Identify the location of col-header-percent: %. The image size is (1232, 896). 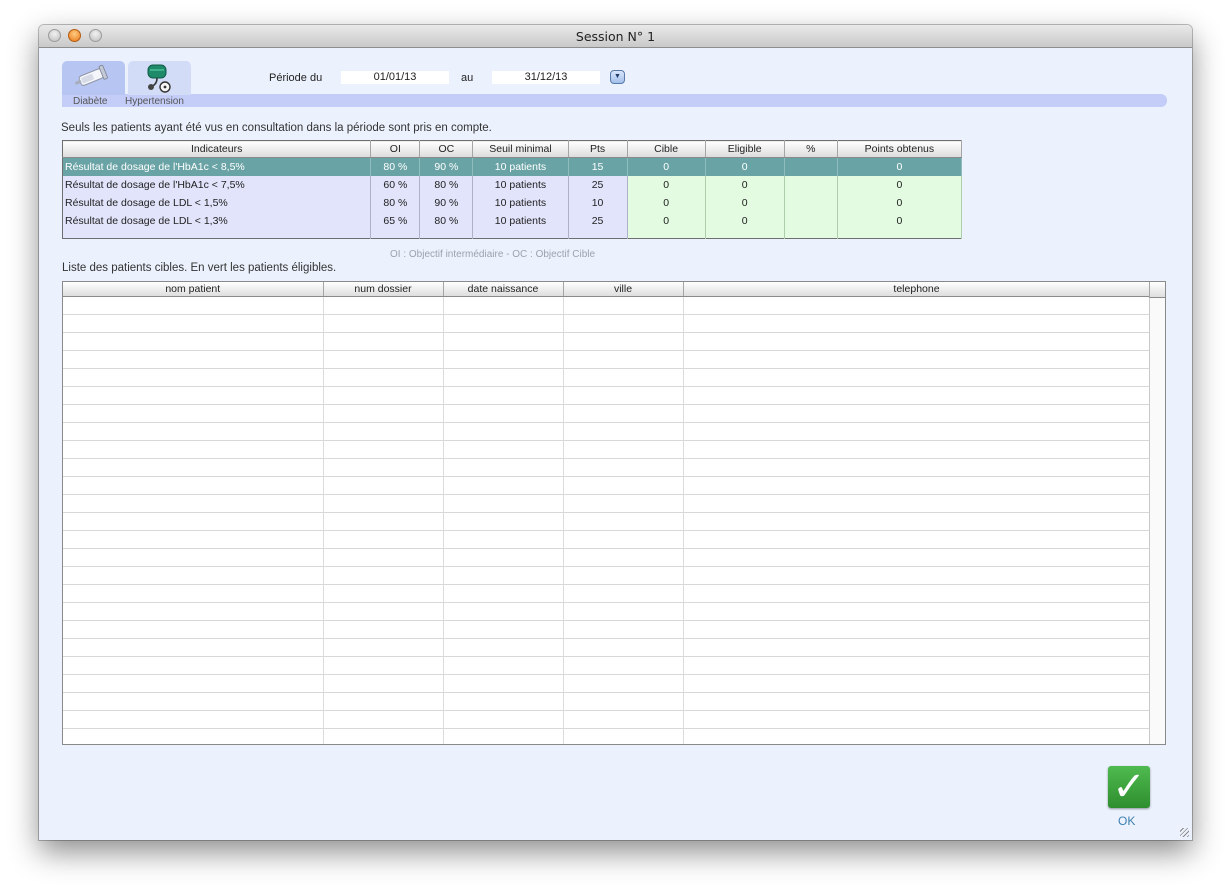
(811, 149).